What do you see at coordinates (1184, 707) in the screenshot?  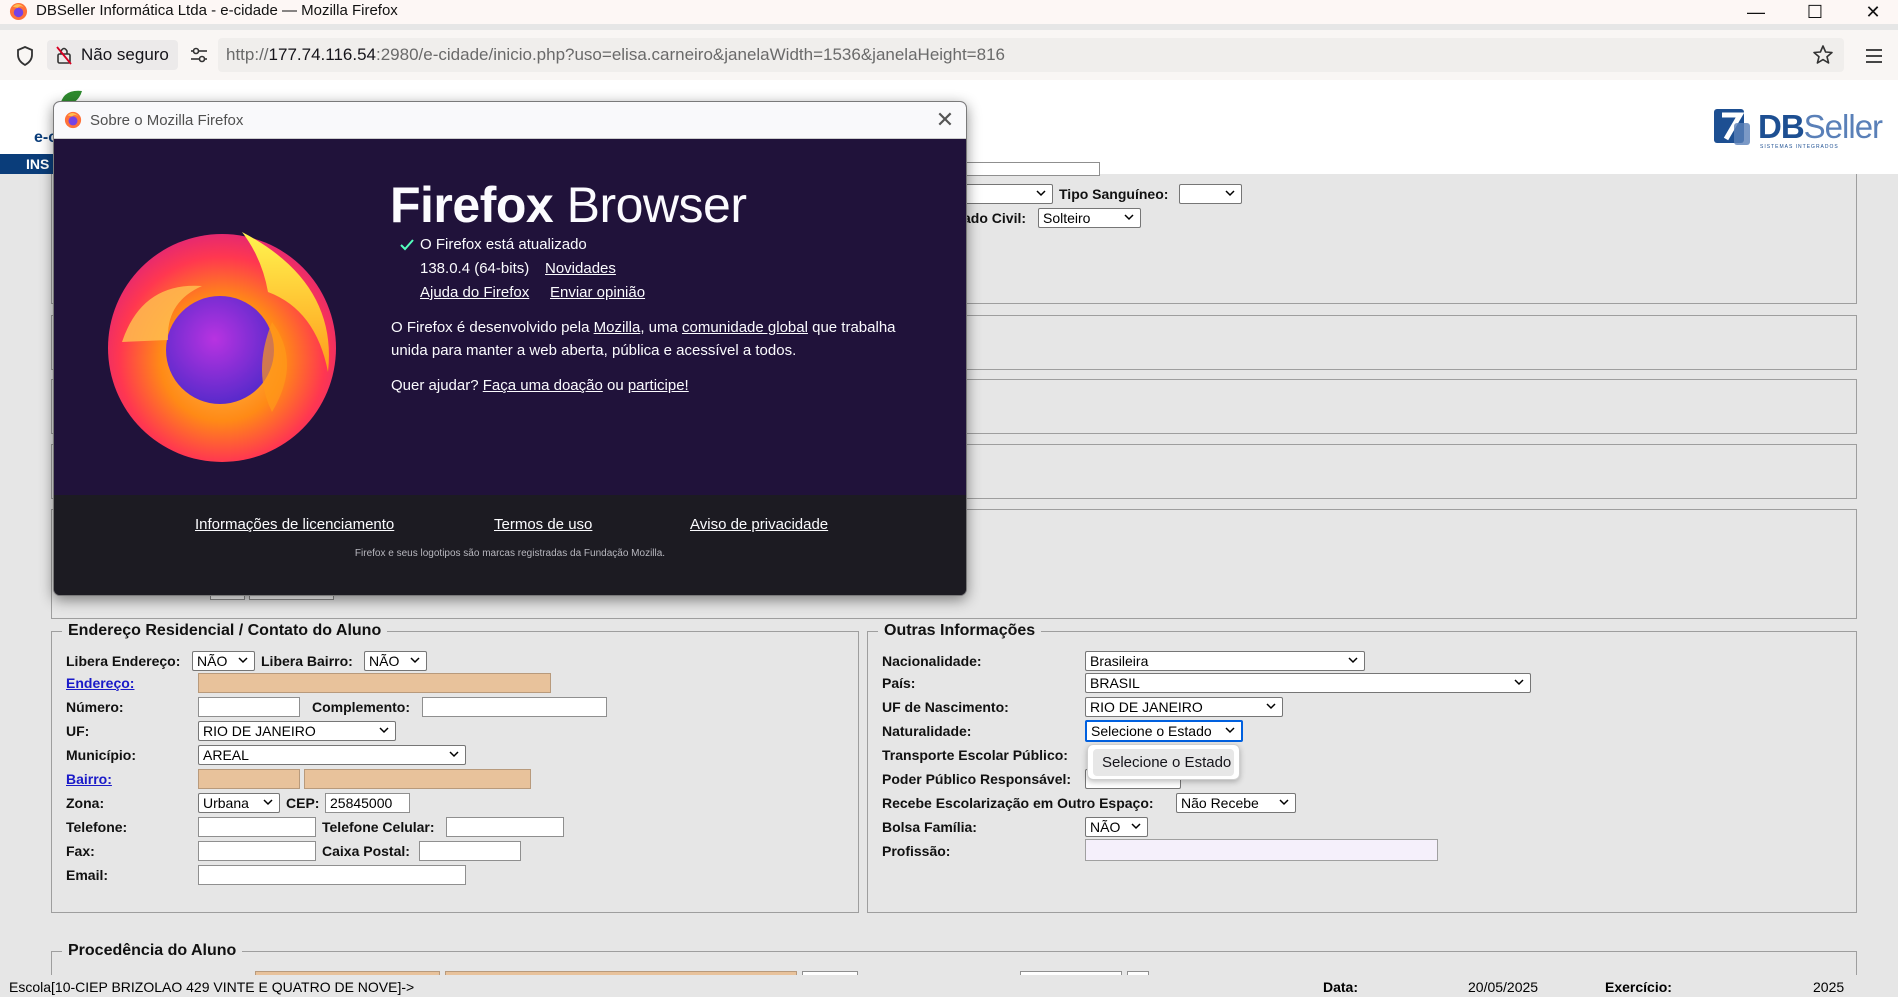 I see `uf-nascimento-select: RIO DE JANEIRO` at bounding box center [1184, 707].